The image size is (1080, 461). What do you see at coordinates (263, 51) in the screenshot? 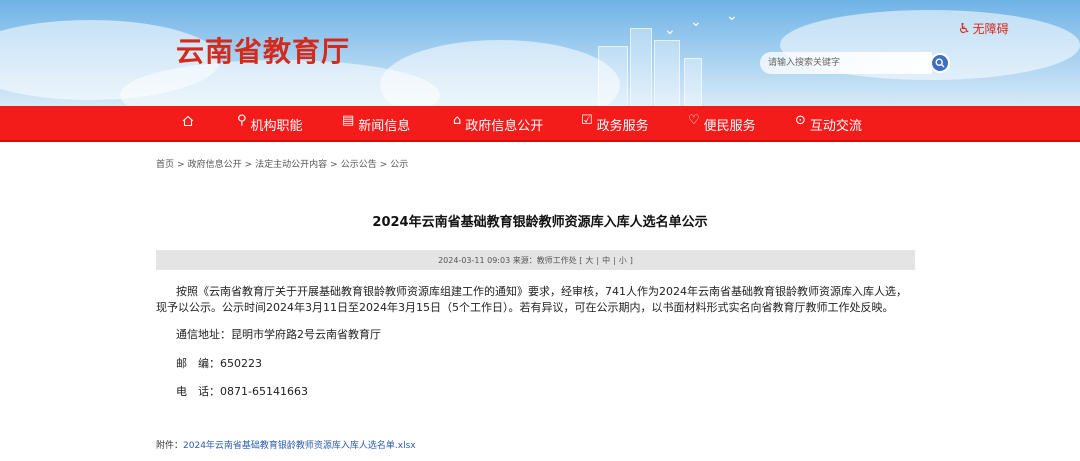
I see `site-title: 云南省教育厅` at bounding box center [263, 51].